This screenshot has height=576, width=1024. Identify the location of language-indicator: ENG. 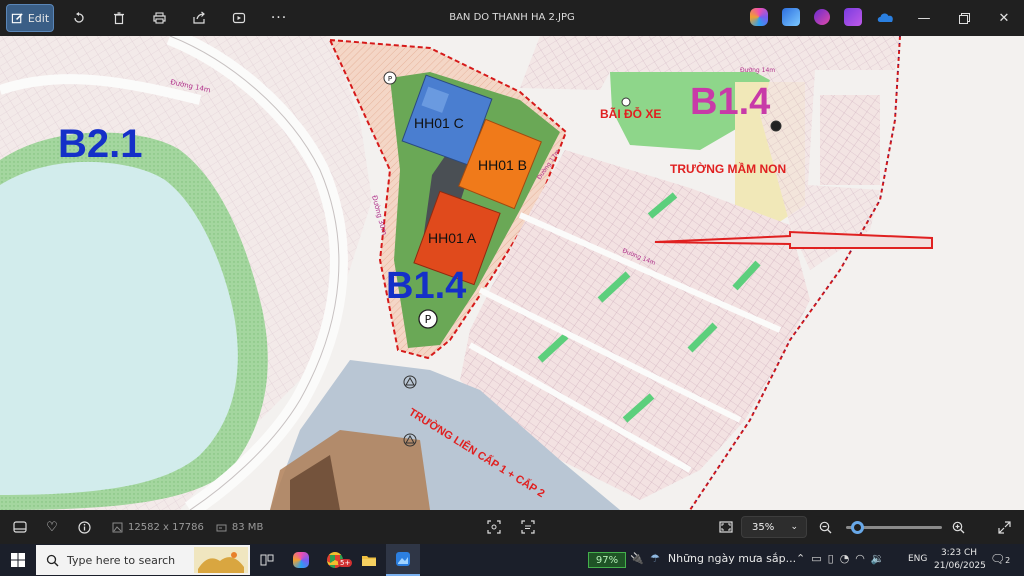
(917, 559).